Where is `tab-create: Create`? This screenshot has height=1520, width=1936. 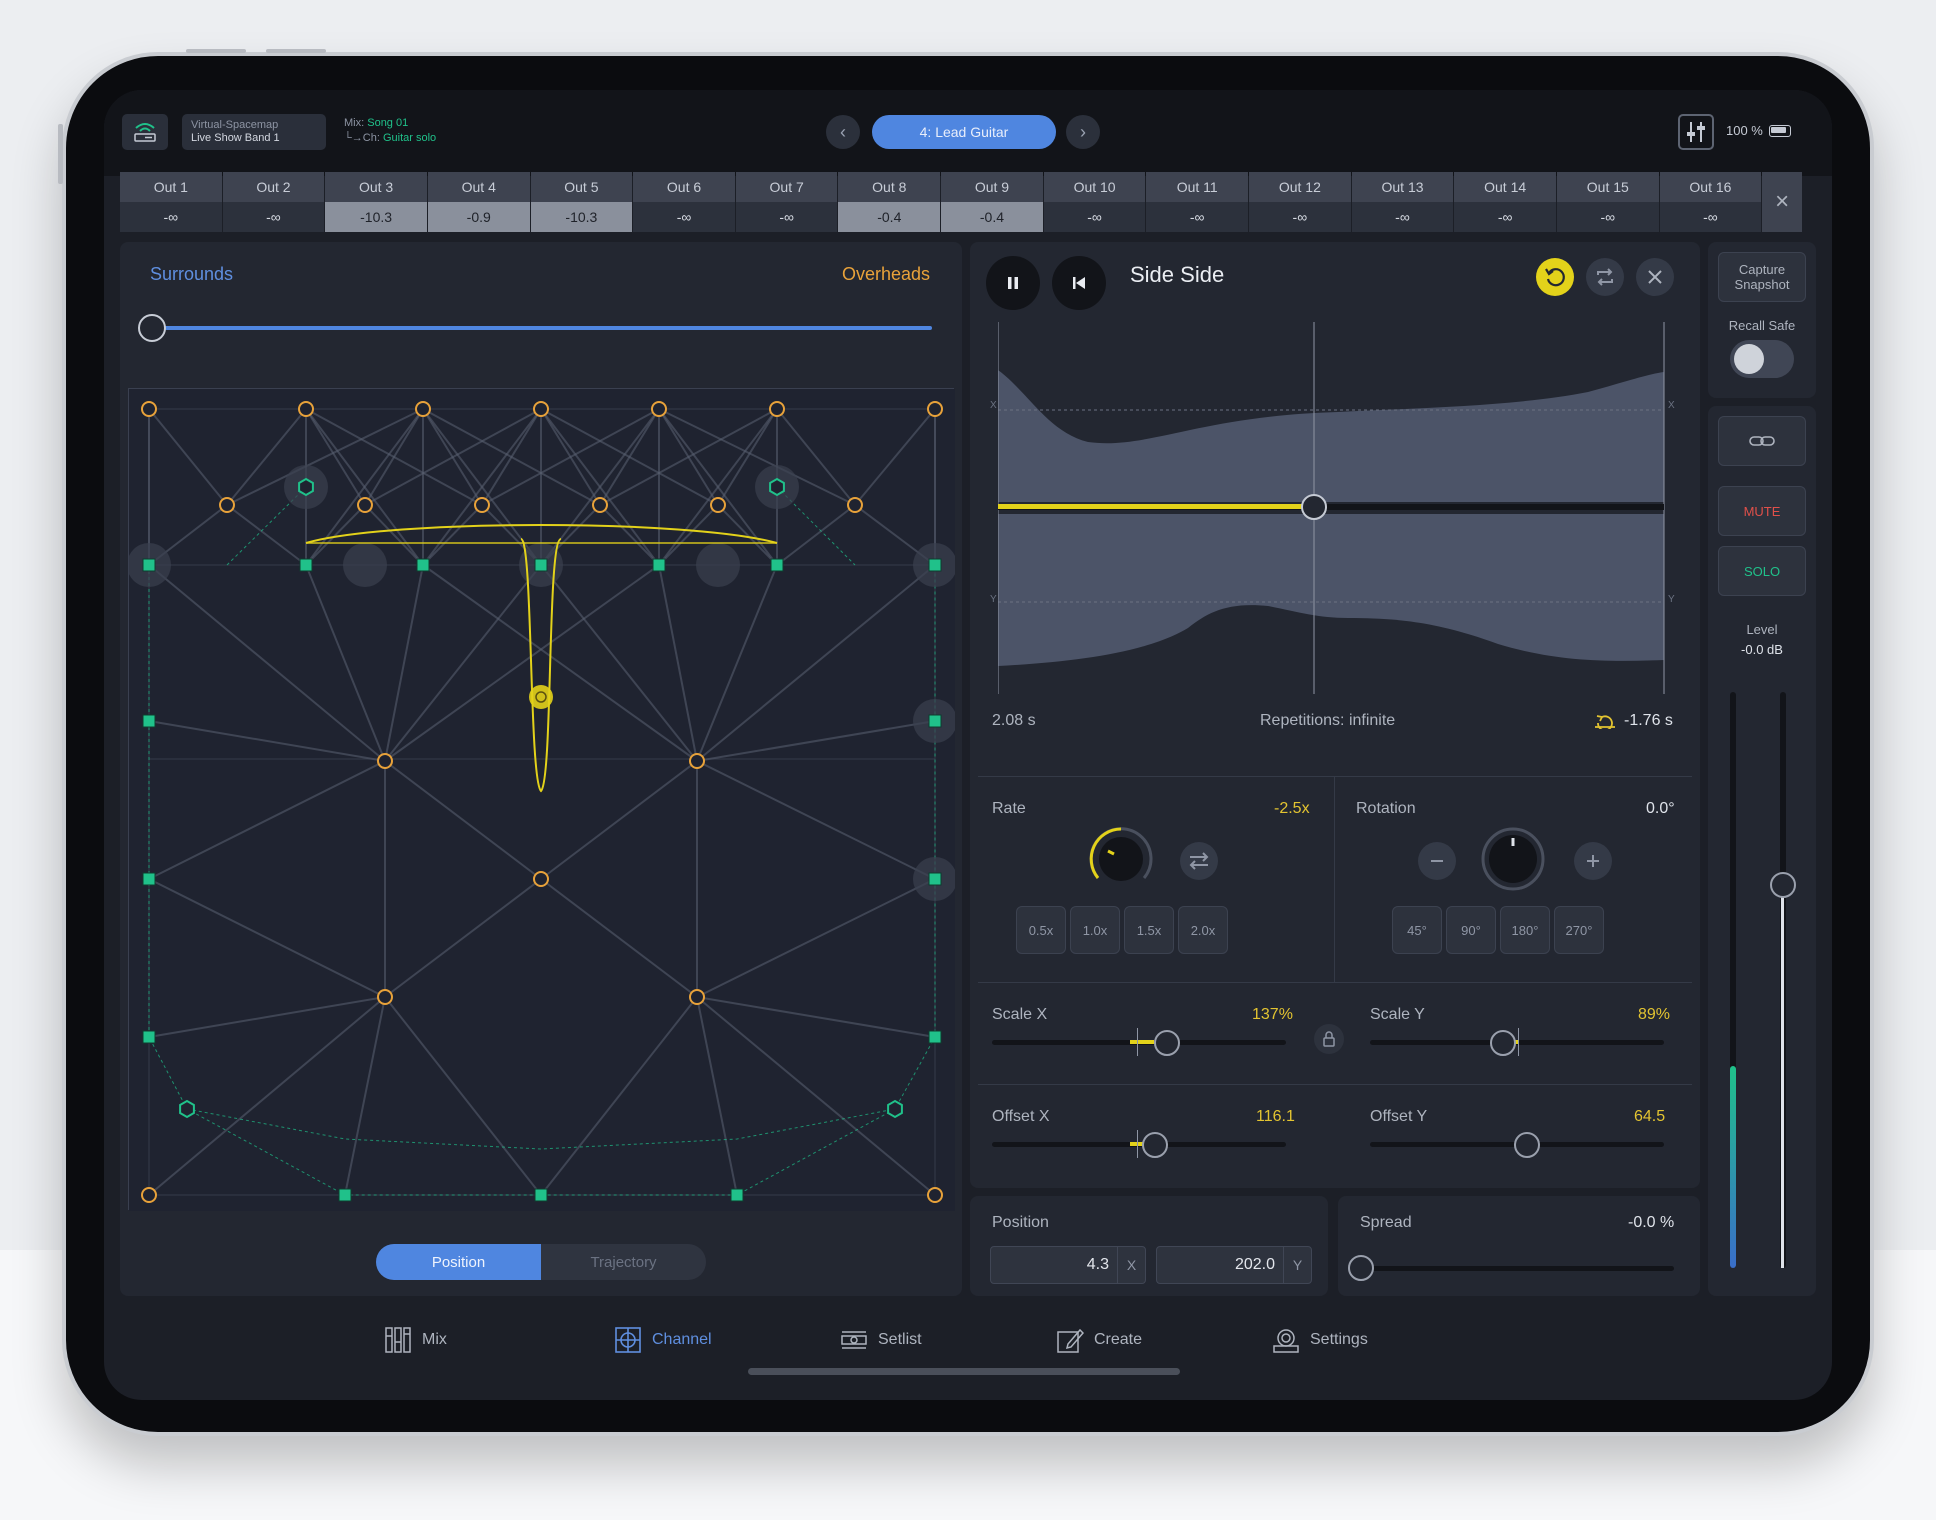 tab-create: Create is located at coordinates (1099, 1340).